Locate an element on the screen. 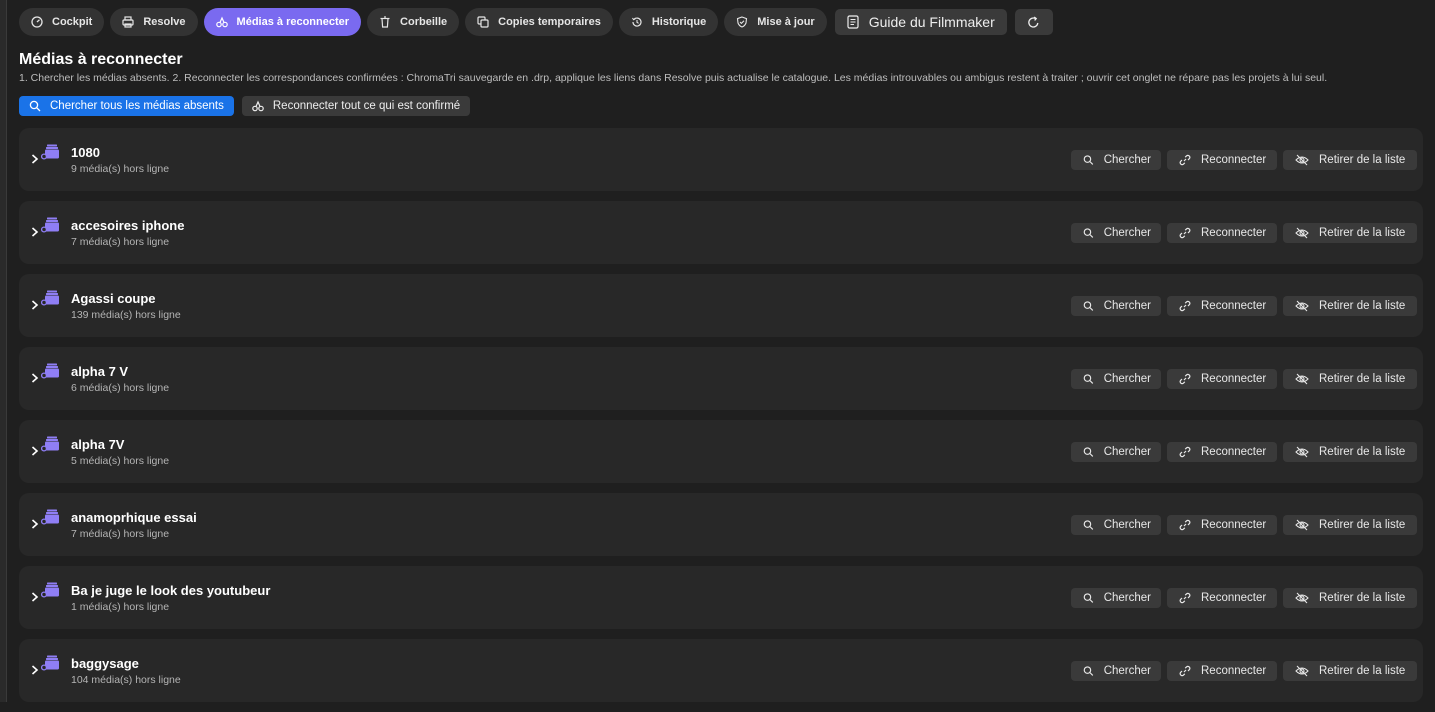  tab-medias-a-reconnecter: Médias à reconnecter is located at coordinates (282, 22).